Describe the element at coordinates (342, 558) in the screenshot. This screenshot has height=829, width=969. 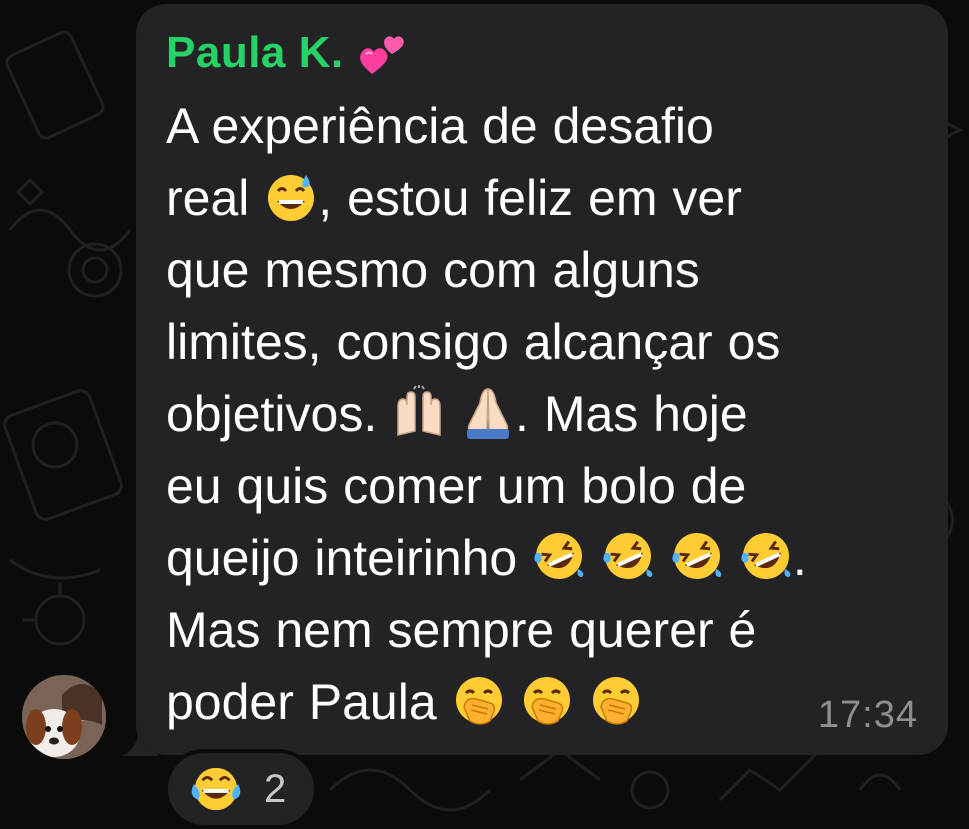
I see `message-line: queijo inteirinho` at that location.